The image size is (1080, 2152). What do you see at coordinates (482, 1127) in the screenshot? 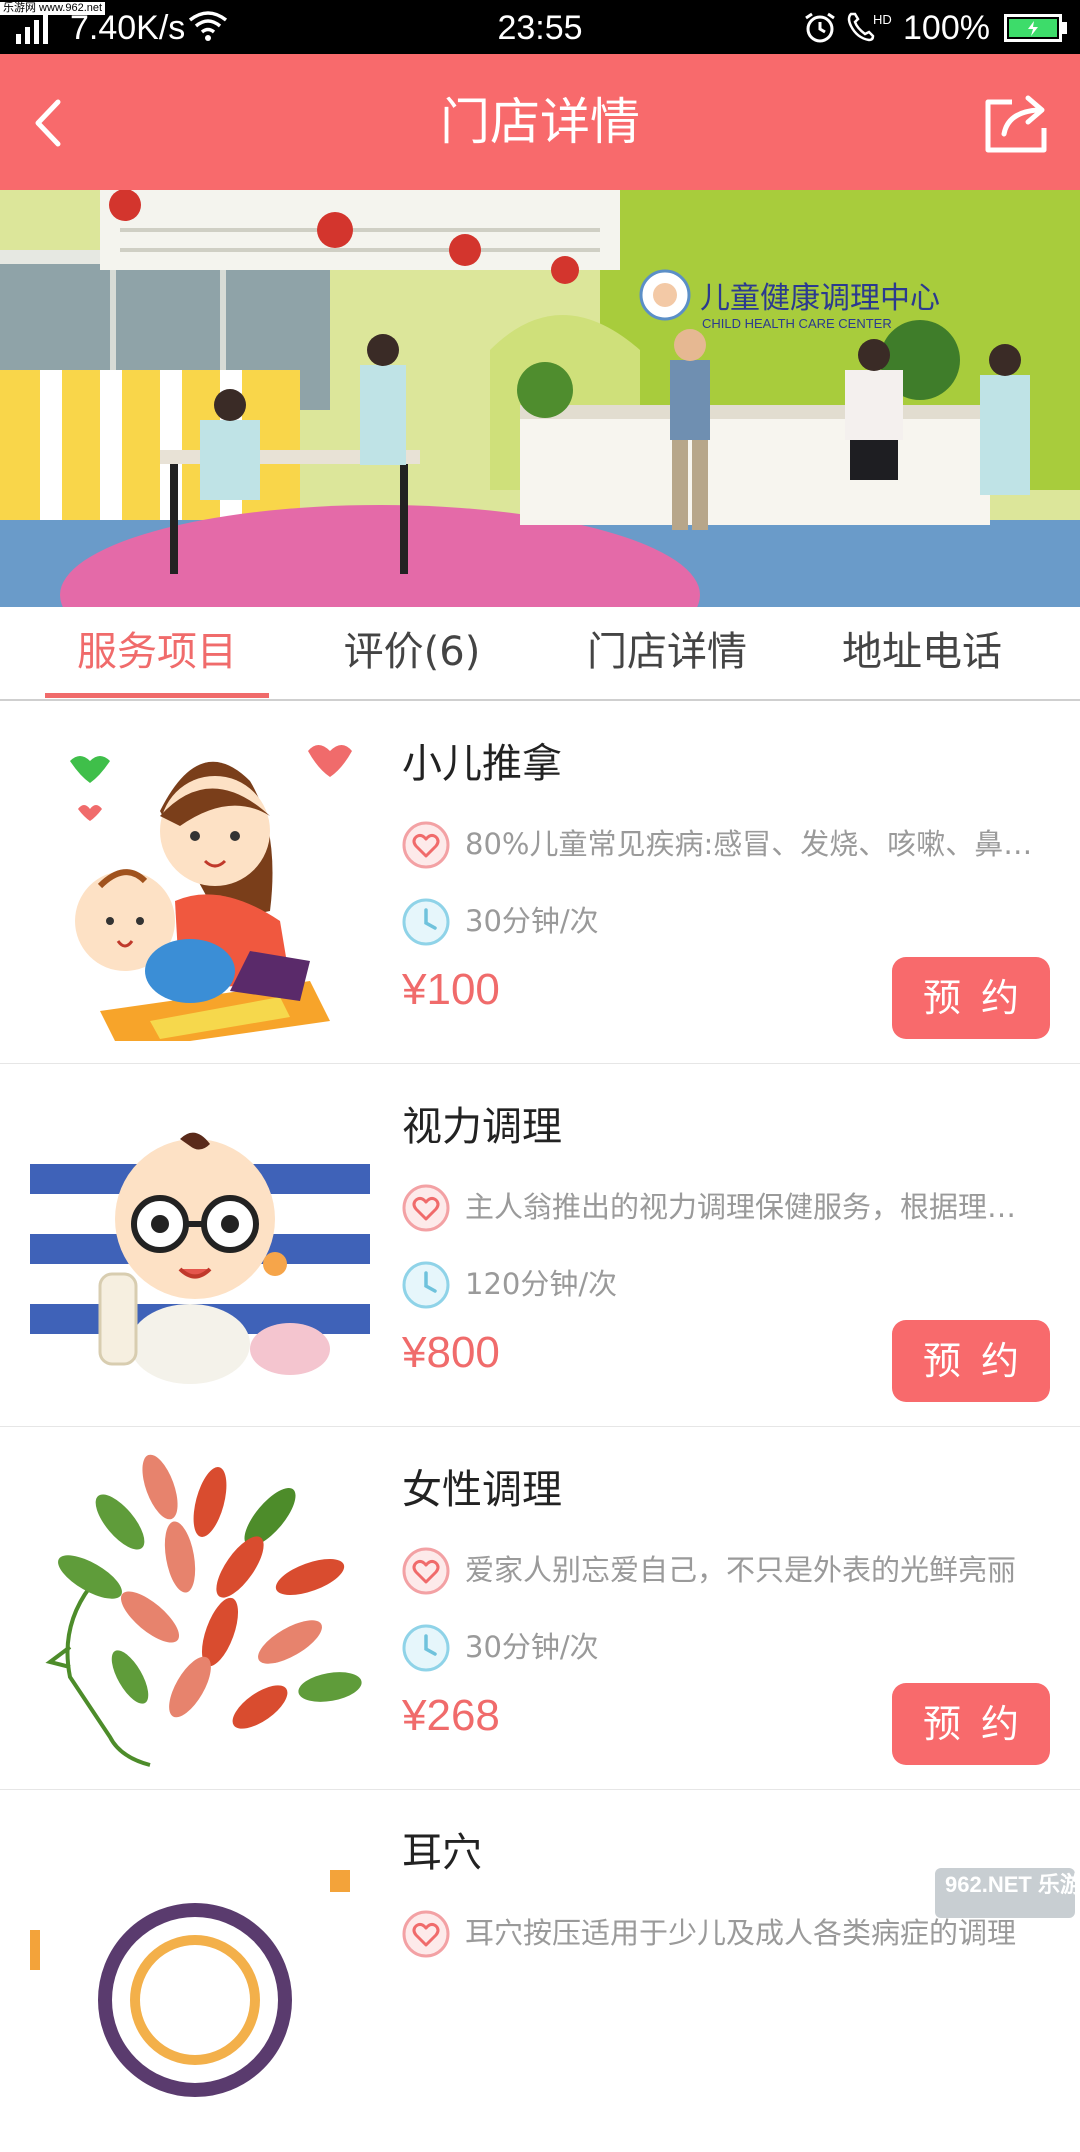
I see `service-title: 视力调理` at bounding box center [482, 1127].